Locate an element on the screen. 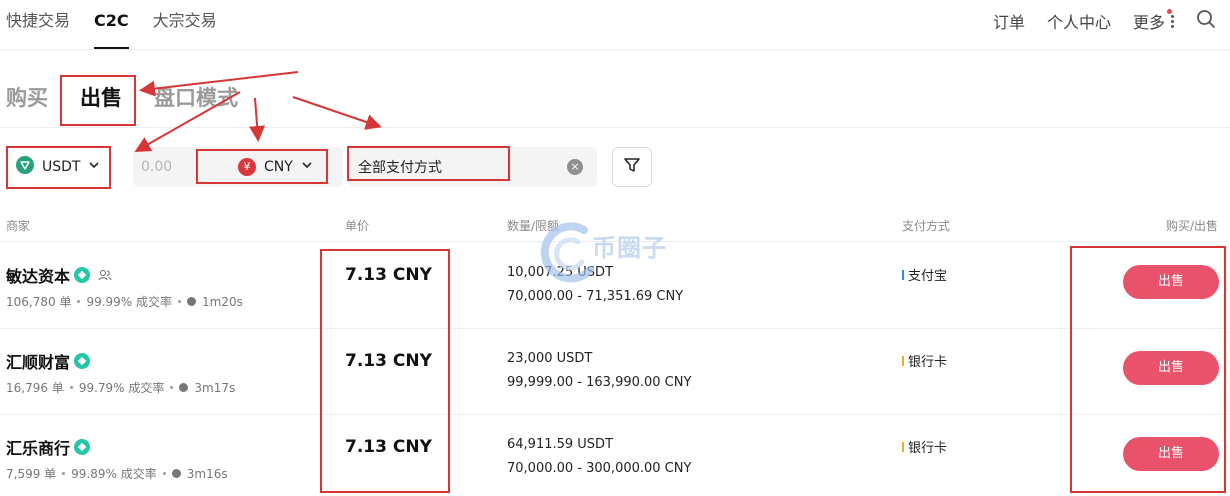 Image resolution: width=1230 pixels, height=496 pixels. notification-dot is located at coordinates (1169, 11).